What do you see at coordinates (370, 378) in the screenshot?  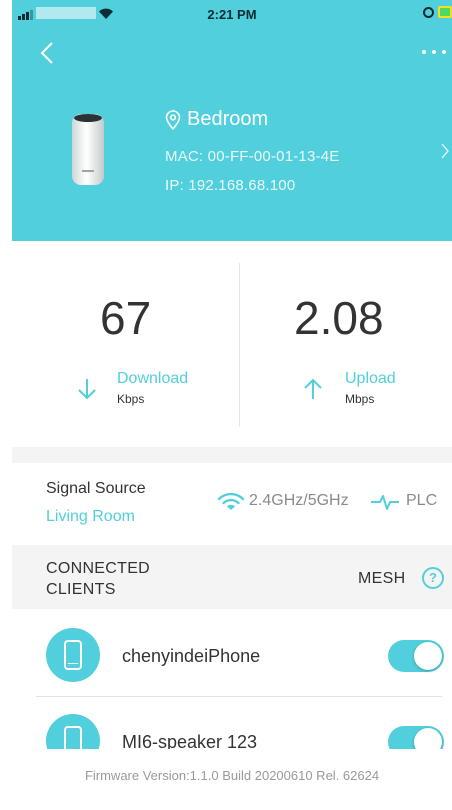 I see `upload-label: Upload` at bounding box center [370, 378].